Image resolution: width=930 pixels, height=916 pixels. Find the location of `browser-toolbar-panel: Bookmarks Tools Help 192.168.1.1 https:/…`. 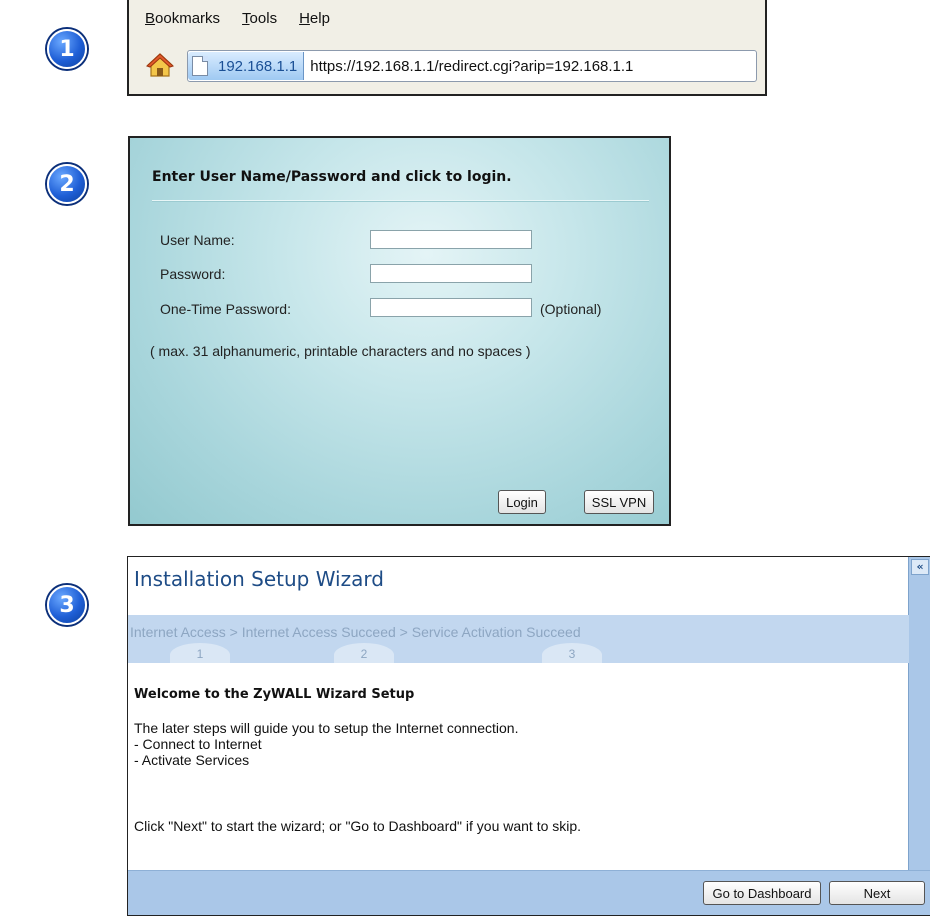

browser-toolbar-panel: Bookmarks Tools Help 192.168.1.1 https:/… is located at coordinates (447, 48).